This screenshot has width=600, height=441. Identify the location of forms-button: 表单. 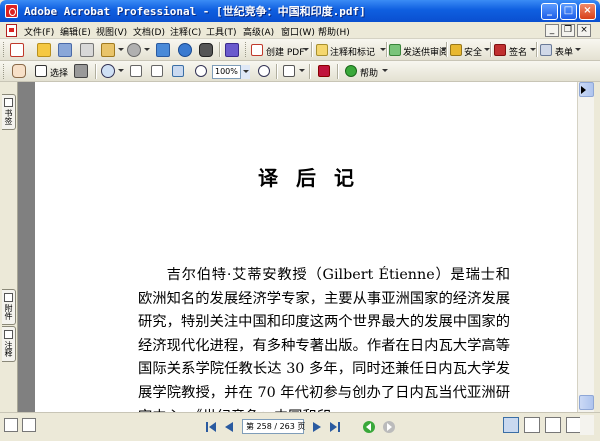
(564, 51).